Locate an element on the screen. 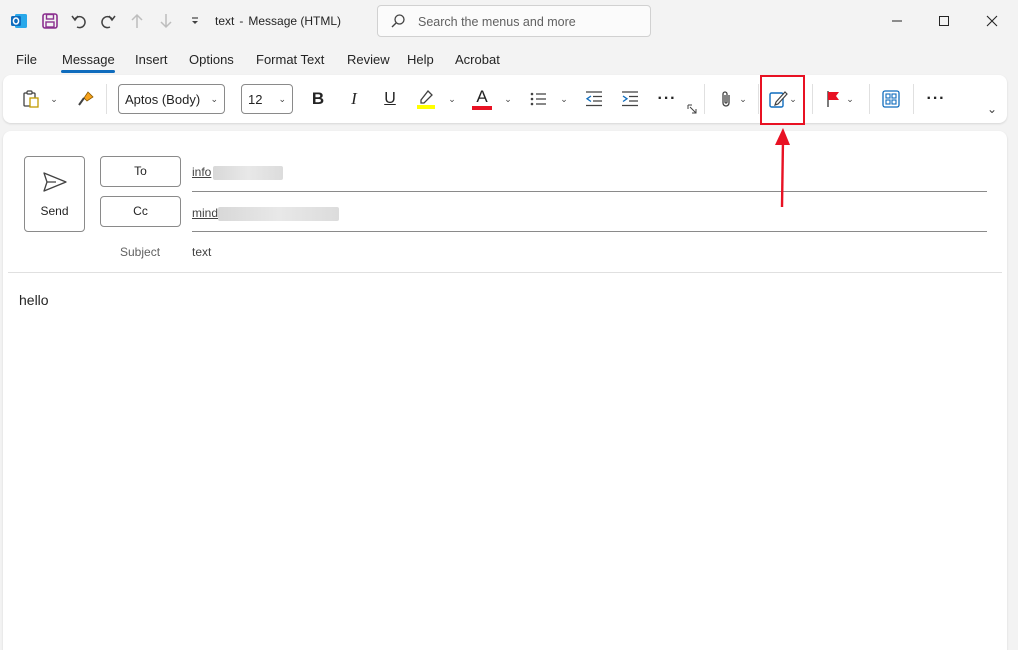  font-name-value: Aptos (Body) is located at coordinates (163, 99).